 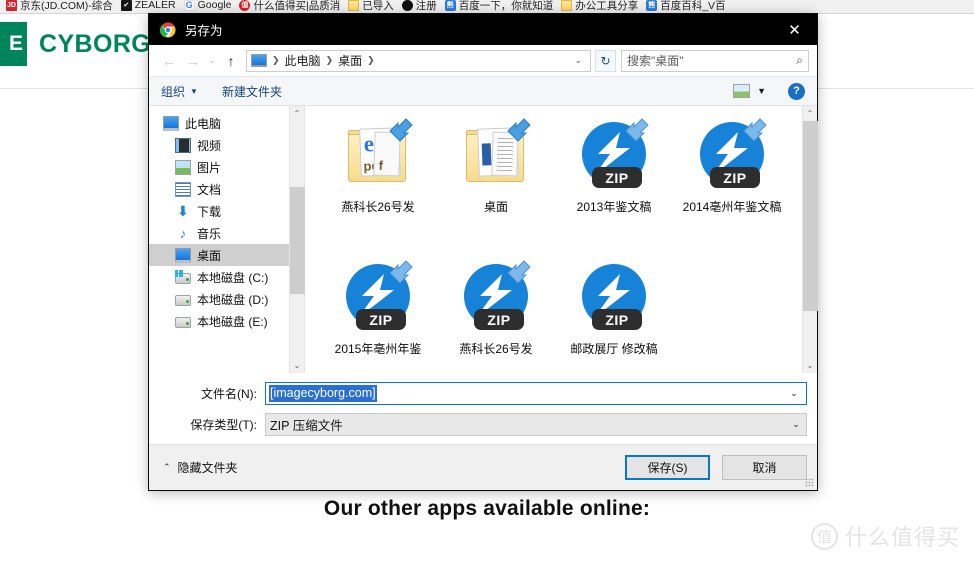 I want to click on sidebar-item-pictures: 图片, so click(x=219, y=167).